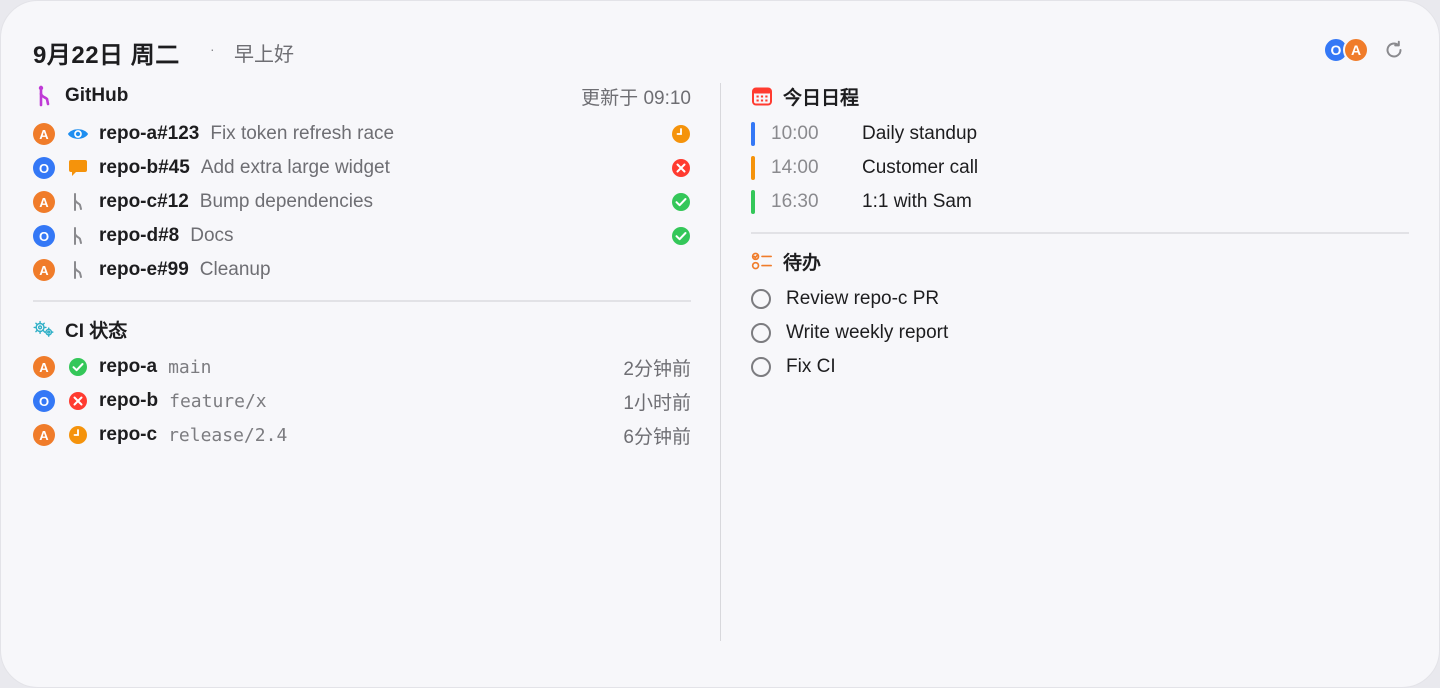 This screenshot has width=1440, height=688. I want to click on ci-time: 6分钟前, so click(657, 437).